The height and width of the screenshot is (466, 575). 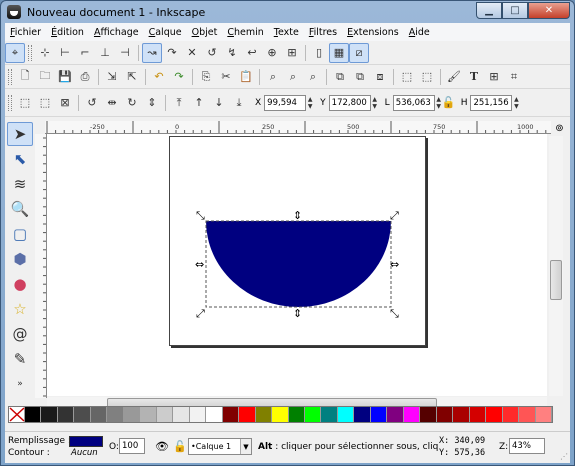 What do you see at coordinates (252, 53) in the screenshot?
I see `snap-object-center-icon: ↩` at bounding box center [252, 53].